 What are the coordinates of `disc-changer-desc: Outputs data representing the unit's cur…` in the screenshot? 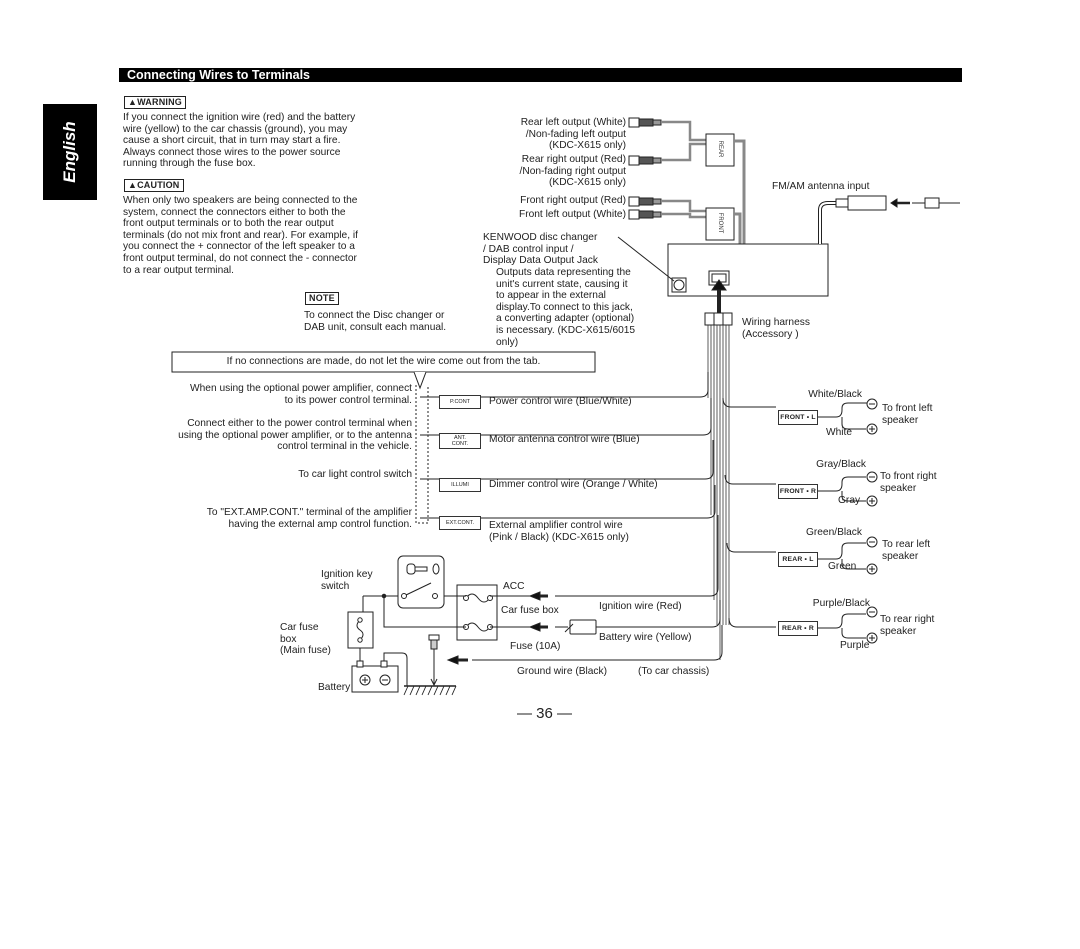 It's located at (566, 307).